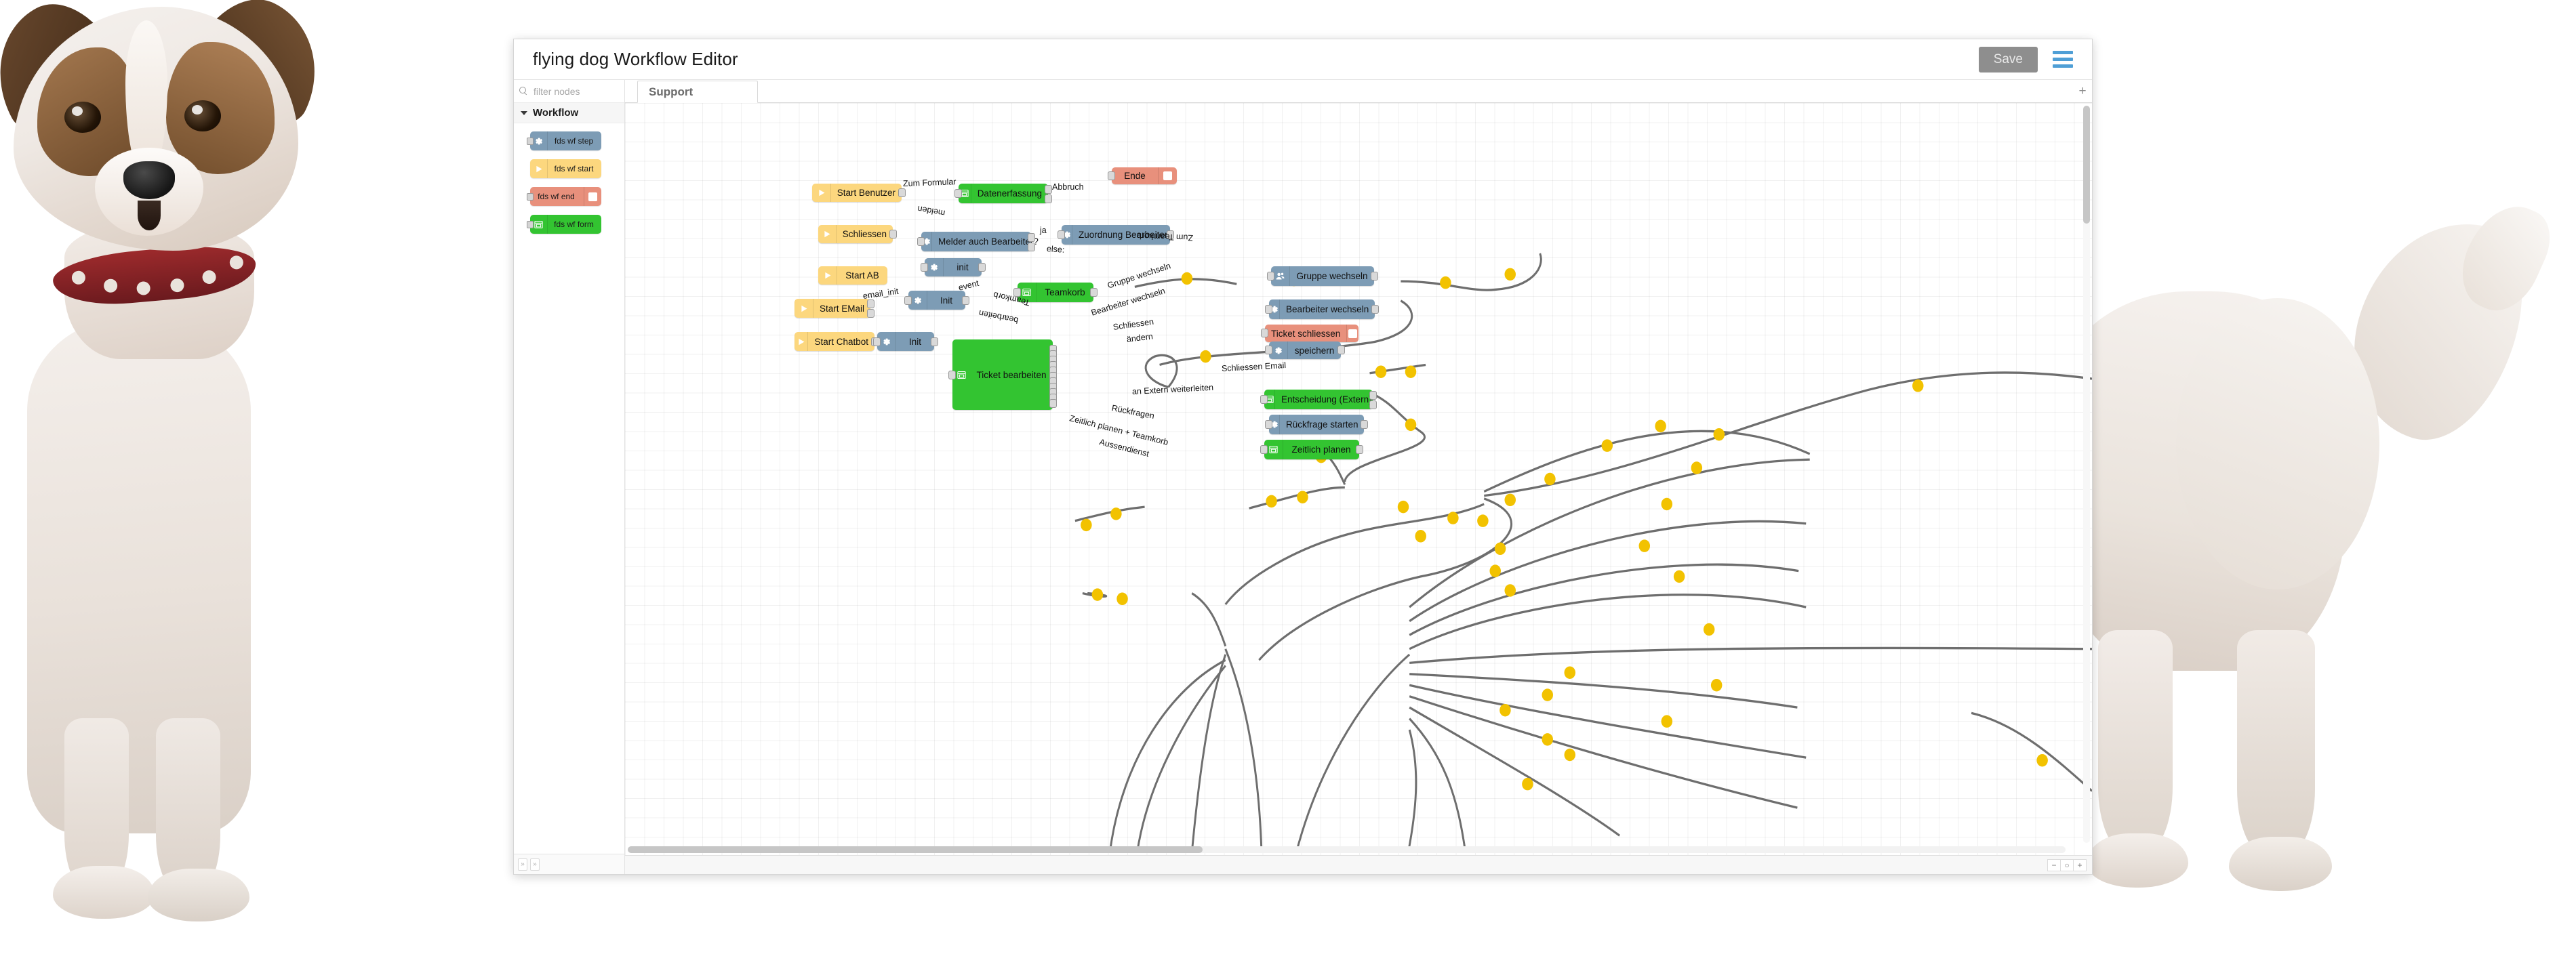 Image resolution: width=2576 pixels, height=975 pixels. What do you see at coordinates (1316, 424) in the screenshot?
I see `node-rueckfrage-starten: Rückfrage starten` at bounding box center [1316, 424].